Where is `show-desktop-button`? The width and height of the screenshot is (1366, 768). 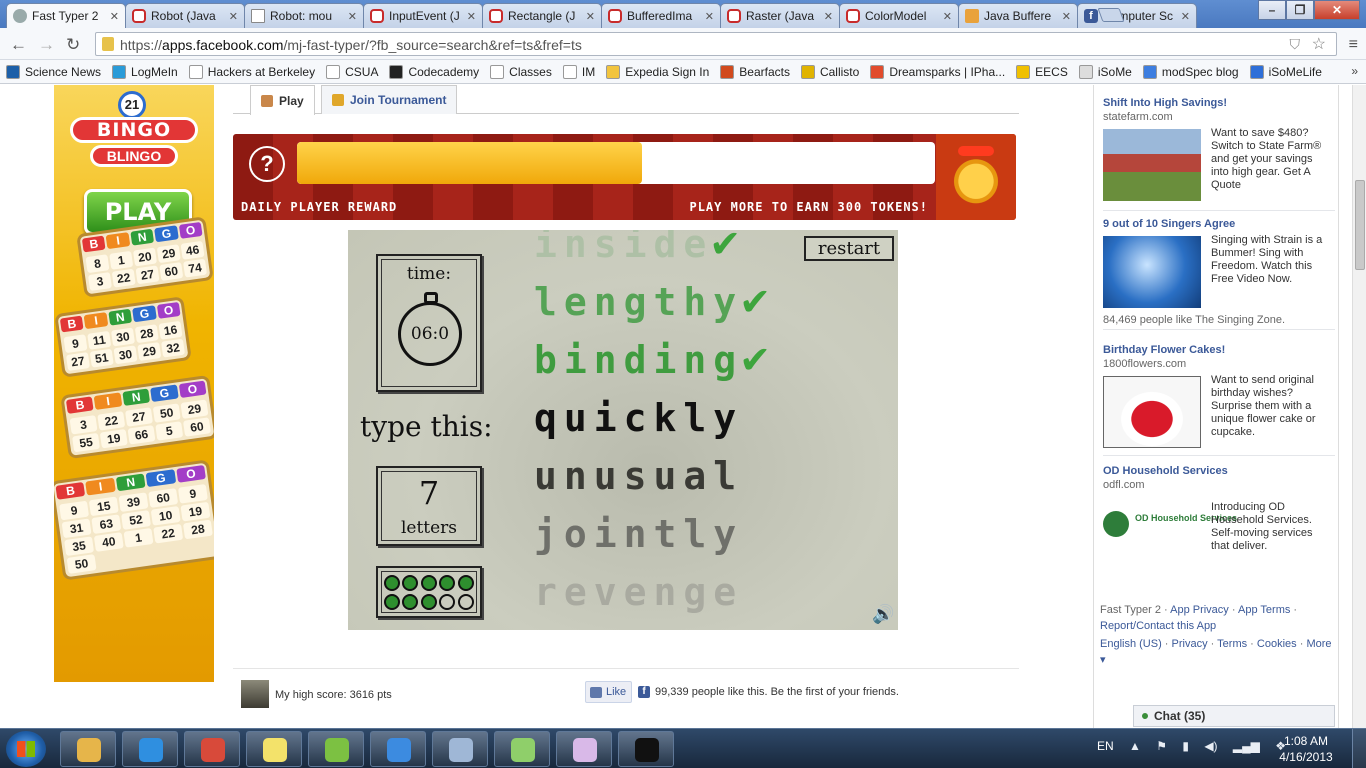
show-desktop-button is located at coordinates (1359, 748).